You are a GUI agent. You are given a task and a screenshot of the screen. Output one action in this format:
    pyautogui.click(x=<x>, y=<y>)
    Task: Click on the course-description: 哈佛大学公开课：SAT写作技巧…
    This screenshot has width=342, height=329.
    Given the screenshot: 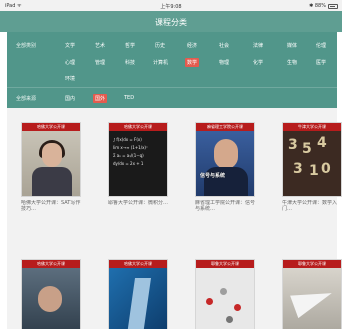 What is the action you would take?
    pyautogui.click(x=51, y=206)
    